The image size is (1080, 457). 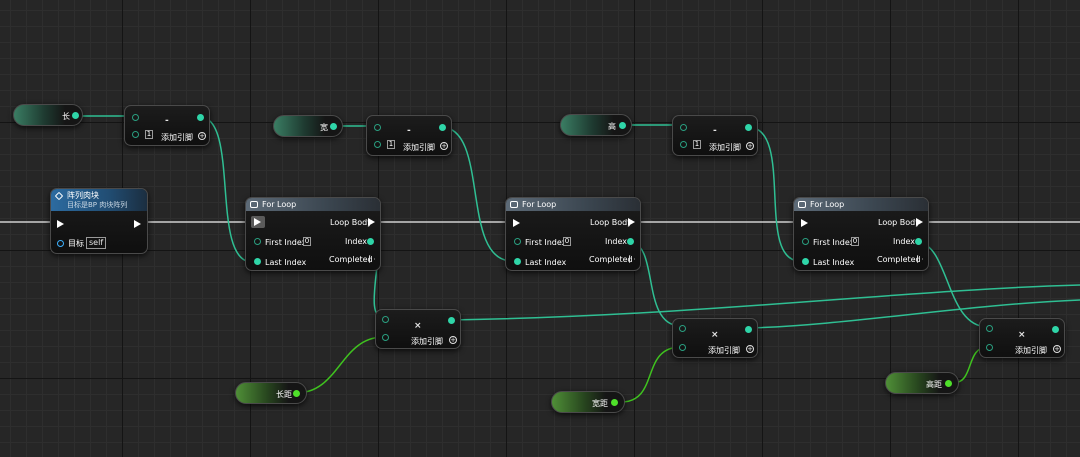 I want to click on subtract-node-length: - 1 添加引脚 +, so click(x=167, y=125).